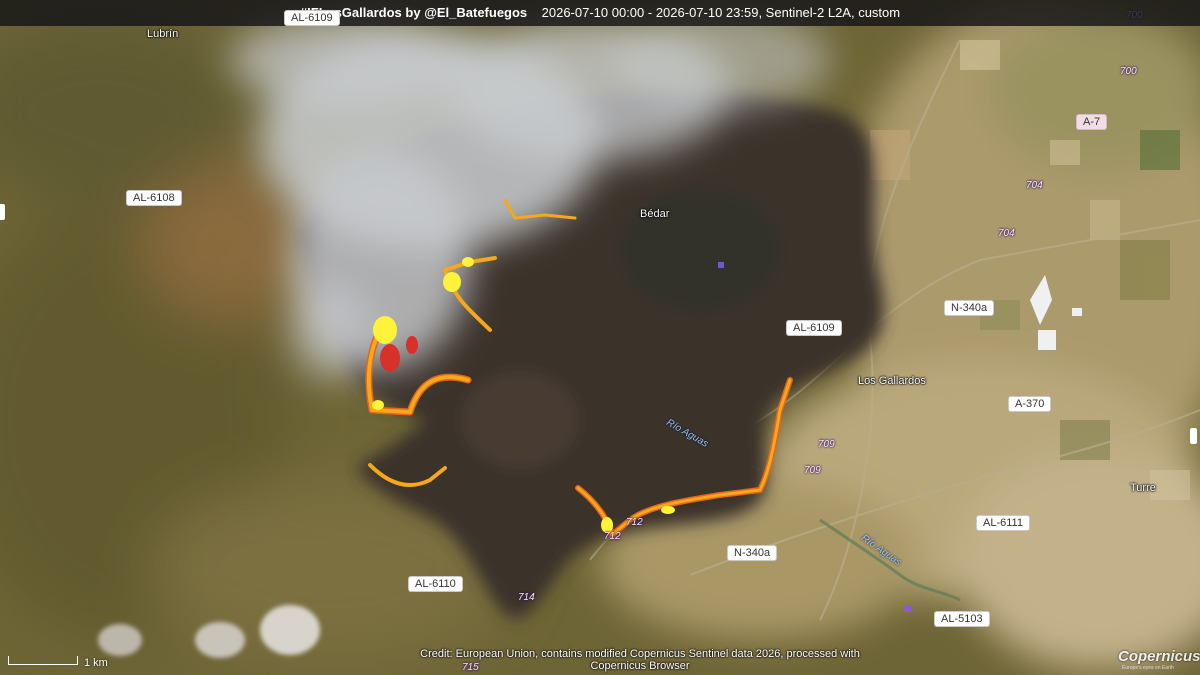 The width and height of the screenshot is (1200, 675). What do you see at coordinates (96, 663) in the screenshot?
I see `scale-label: 1 km` at bounding box center [96, 663].